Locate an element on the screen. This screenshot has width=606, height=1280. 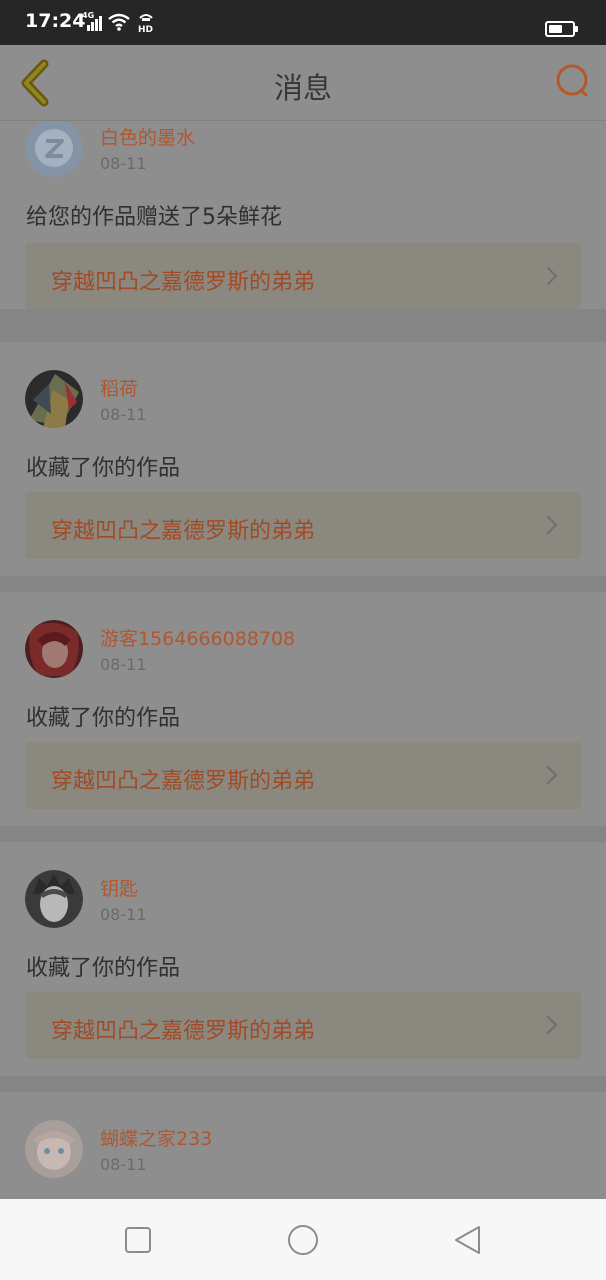
username: 蝴蝶之家233 is located at coordinates (156, 1137).